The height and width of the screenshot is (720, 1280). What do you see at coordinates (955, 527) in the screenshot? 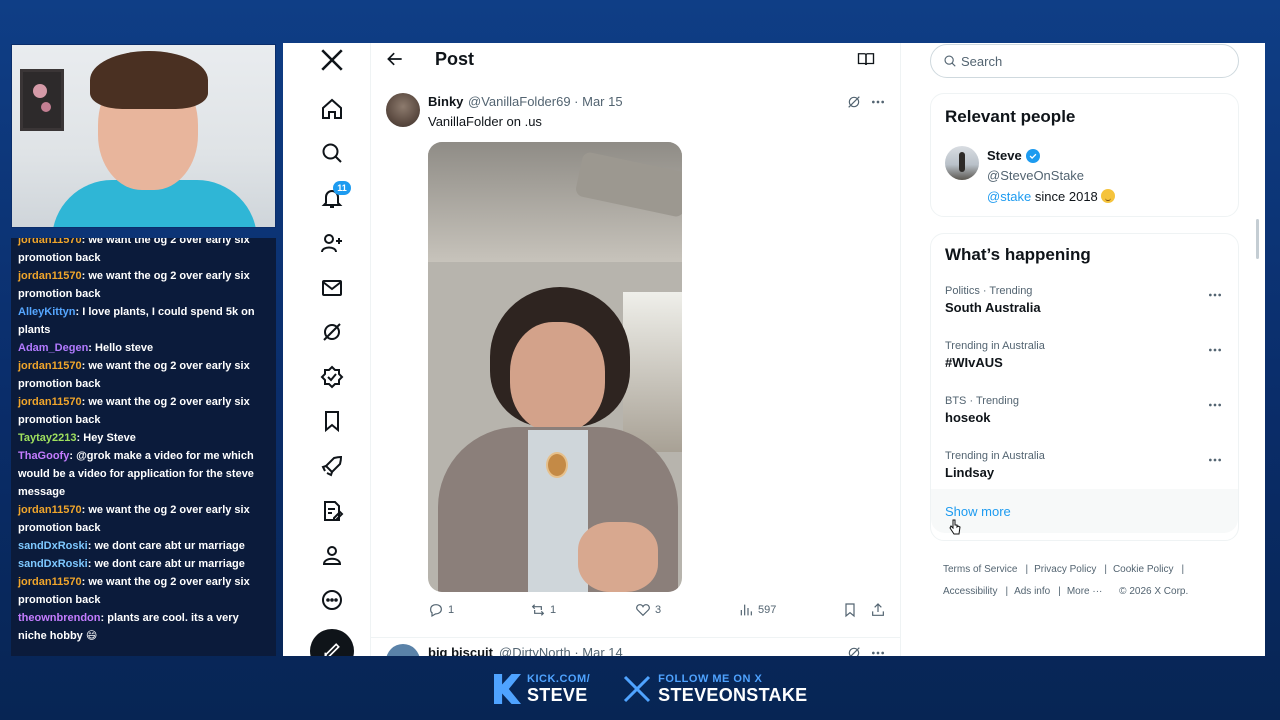
I see `hand-cursor-icon` at bounding box center [955, 527].